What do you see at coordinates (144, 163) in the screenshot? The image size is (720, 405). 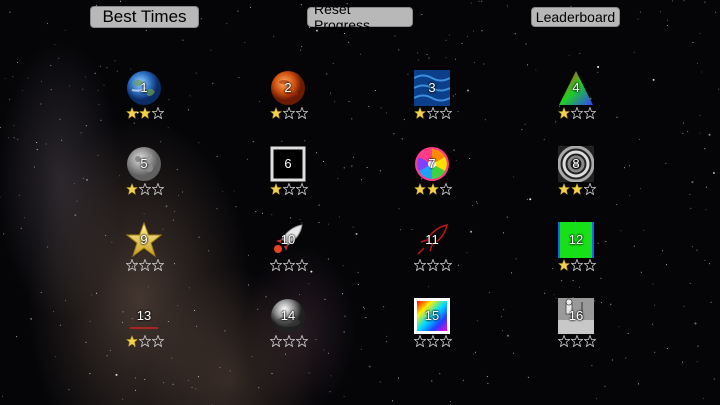 I see `level-number: 5` at bounding box center [144, 163].